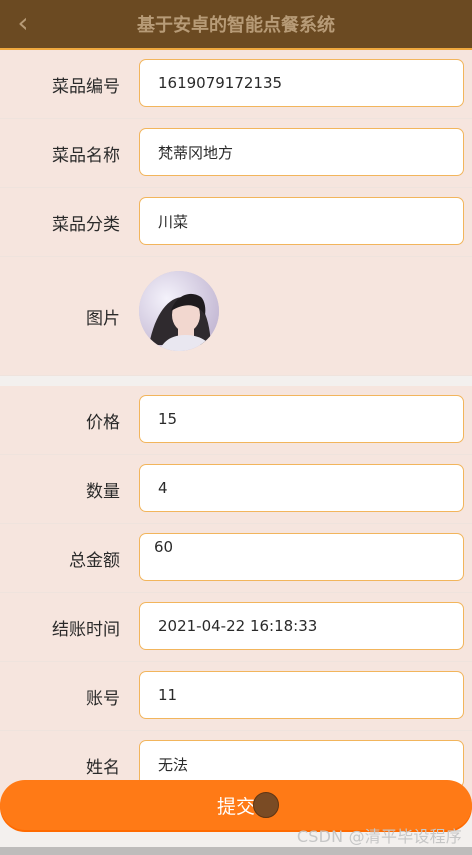  Describe the element at coordinates (301, 419) in the screenshot. I see `price-field: 15` at that location.